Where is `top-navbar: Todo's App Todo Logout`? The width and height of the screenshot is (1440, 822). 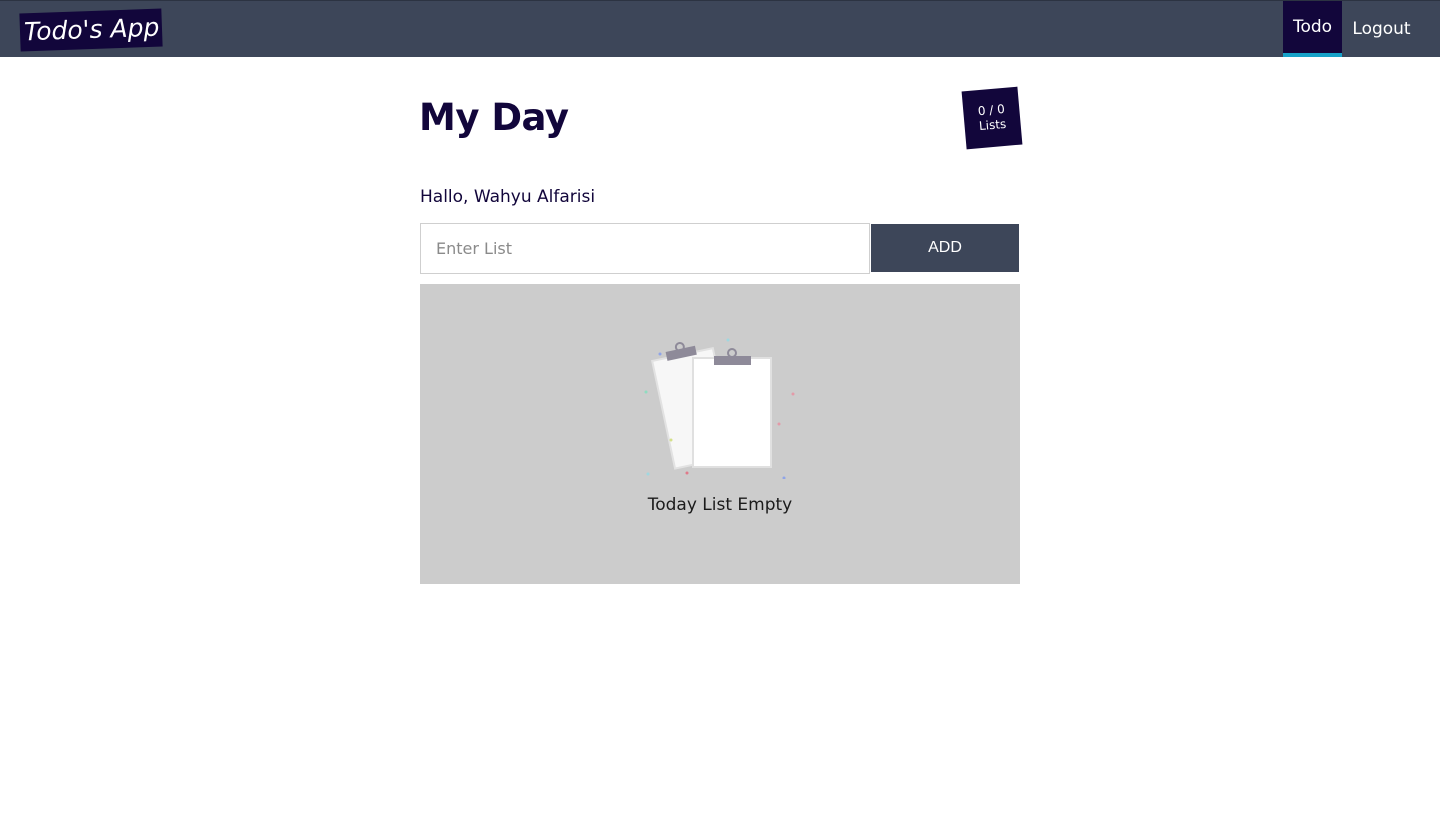
top-navbar: Todo's App Todo Logout is located at coordinates (720, 28).